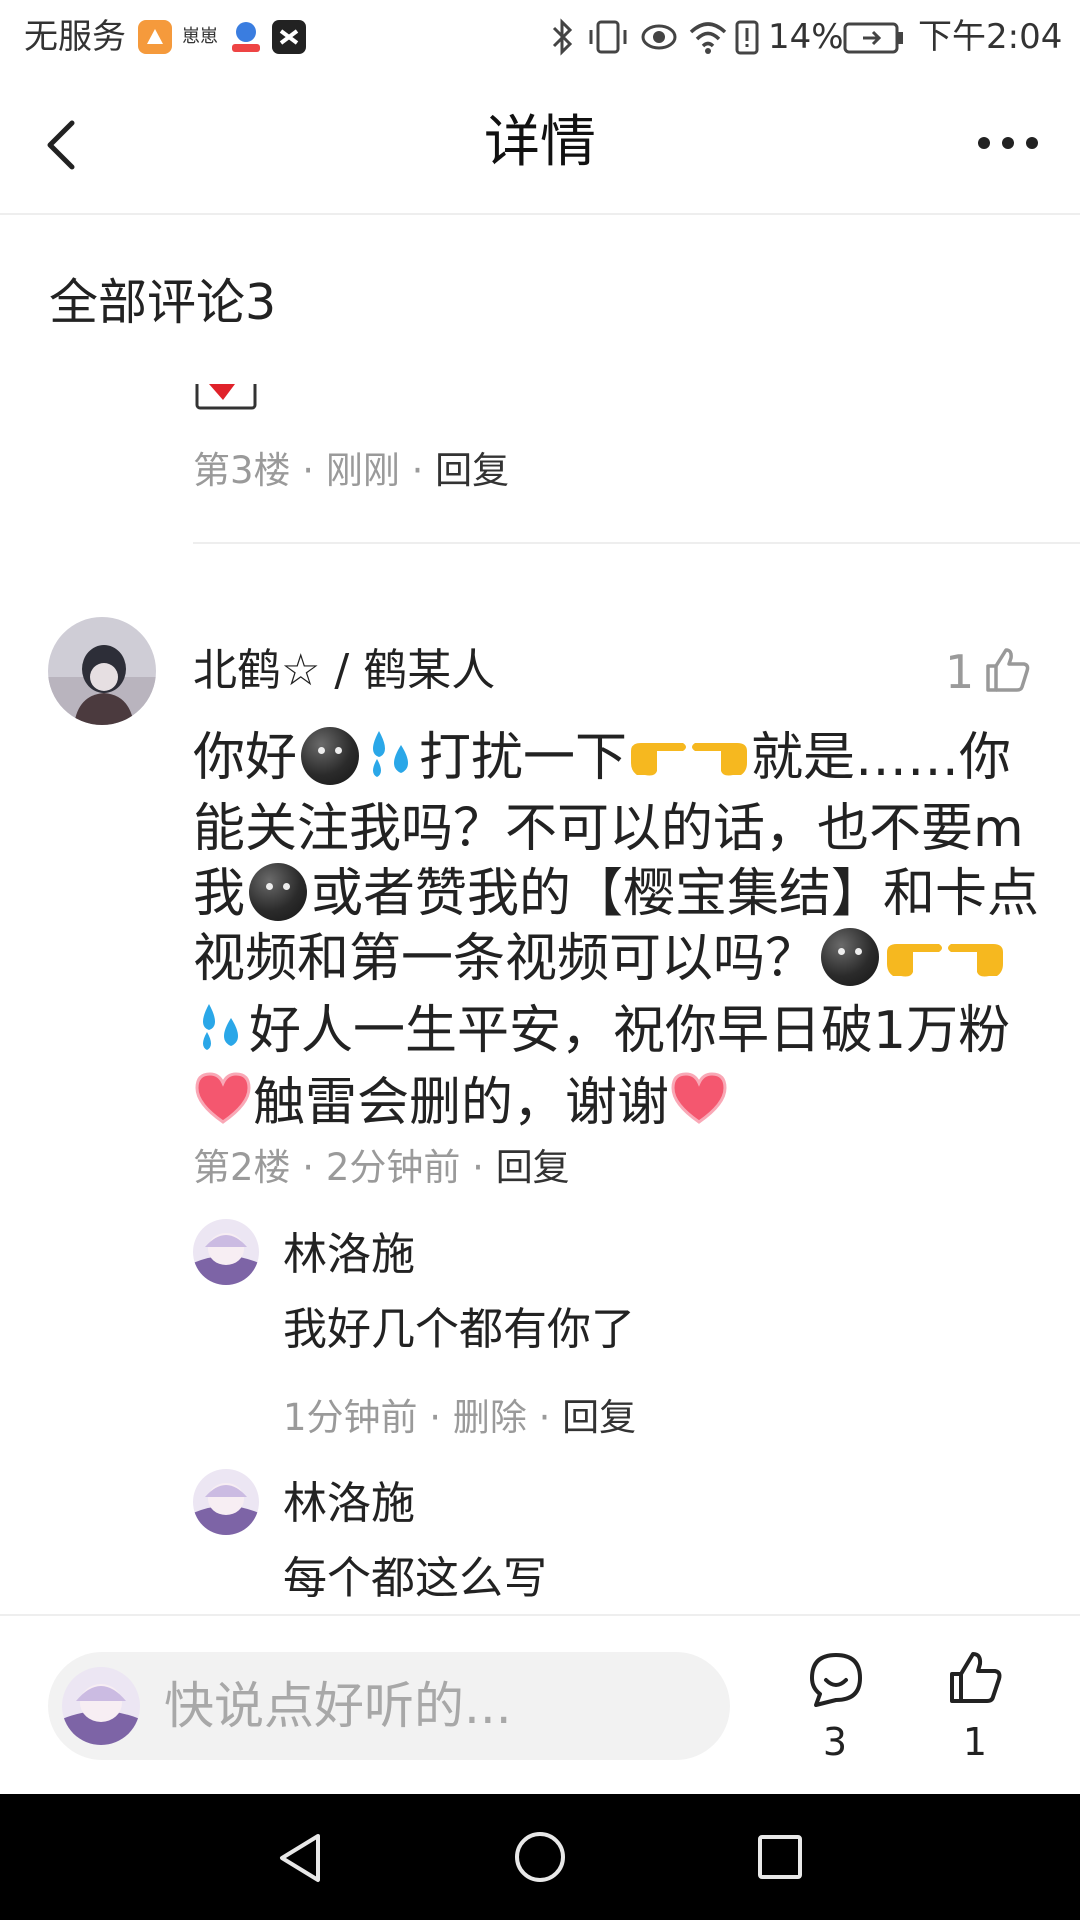 Image resolution: width=1080 pixels, height=1920 pixels. What do you see at coordinates (636, 543) in the screenshot?
I see `comment-divider` at bounding box center [636, 543].